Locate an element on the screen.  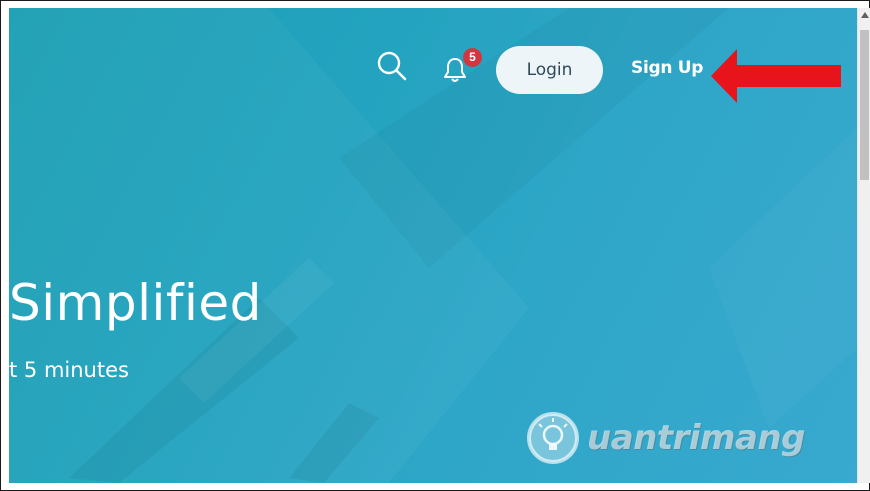
search-button is located at coordinates (392, 66).